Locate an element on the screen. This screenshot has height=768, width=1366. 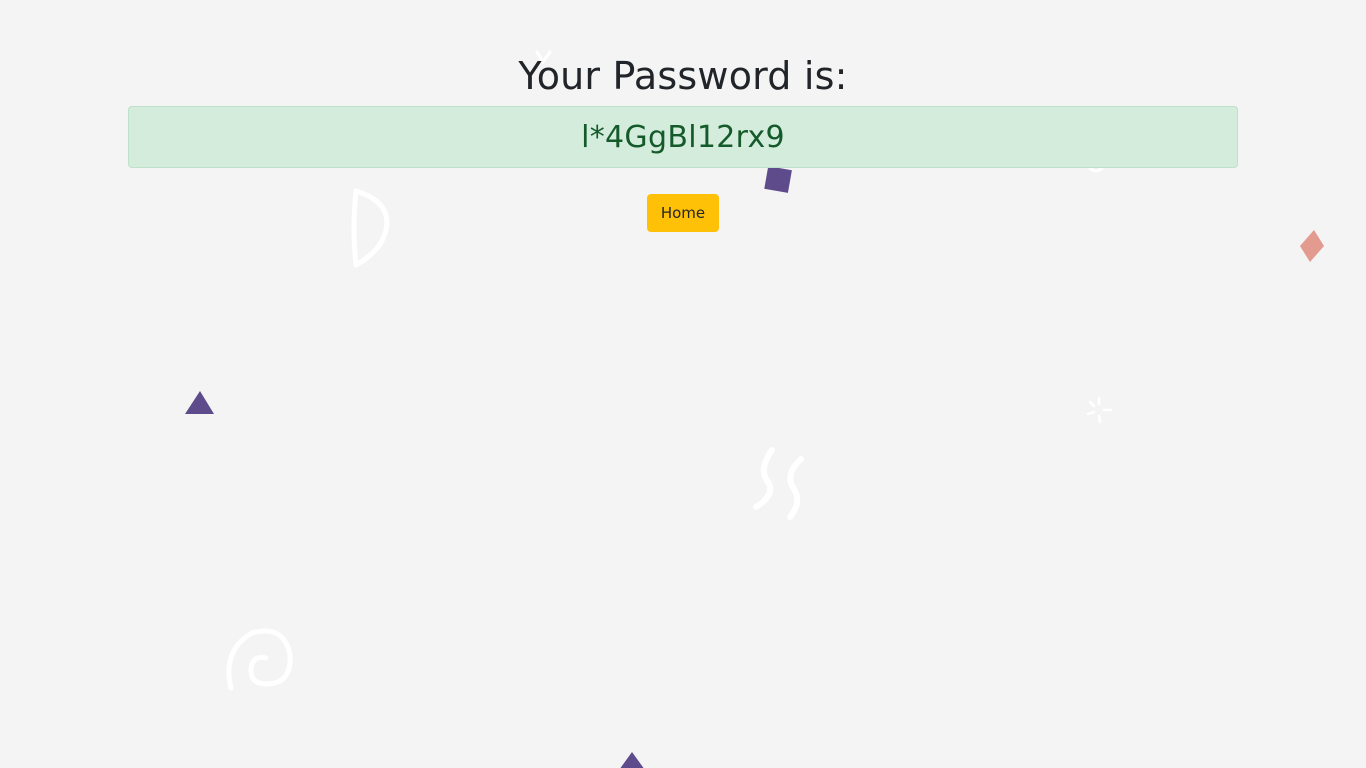
pink-diamond-confetti is located at coordinates (1312, 246).